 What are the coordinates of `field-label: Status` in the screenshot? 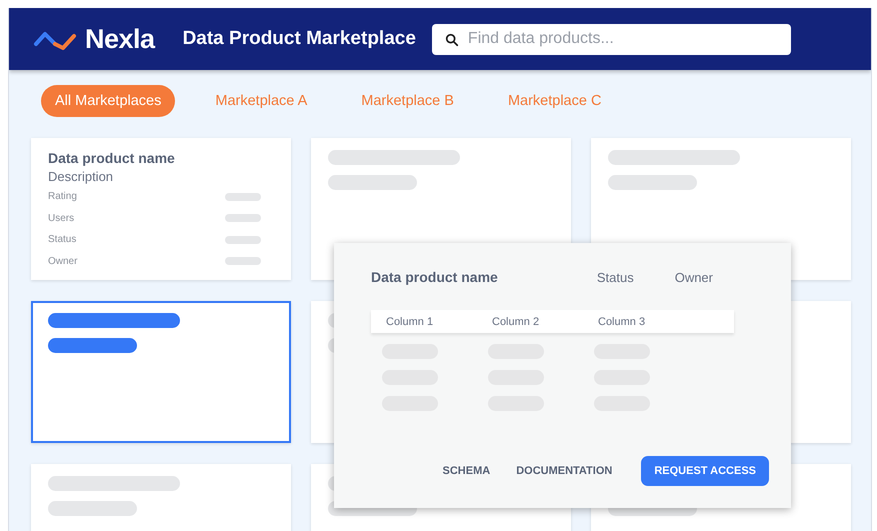 It's located at (62, 240).